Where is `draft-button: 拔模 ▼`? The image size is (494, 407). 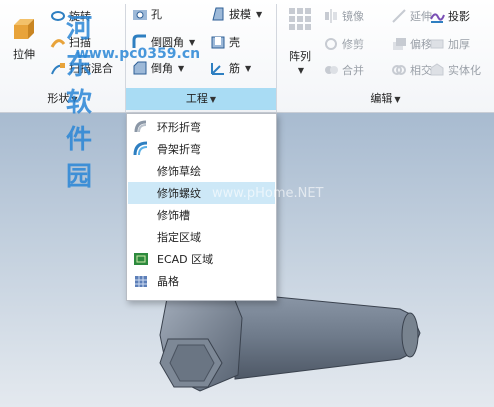
draft-button: 拔模 ▼ is located at coordinates (236, 14).